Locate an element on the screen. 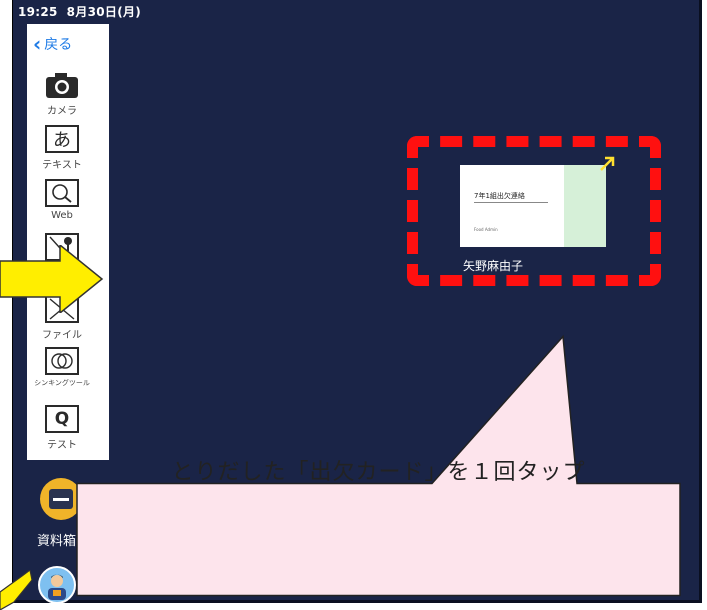 The image size is (707, 610). text-a-icon: あ is located at coordinates (62, 139).